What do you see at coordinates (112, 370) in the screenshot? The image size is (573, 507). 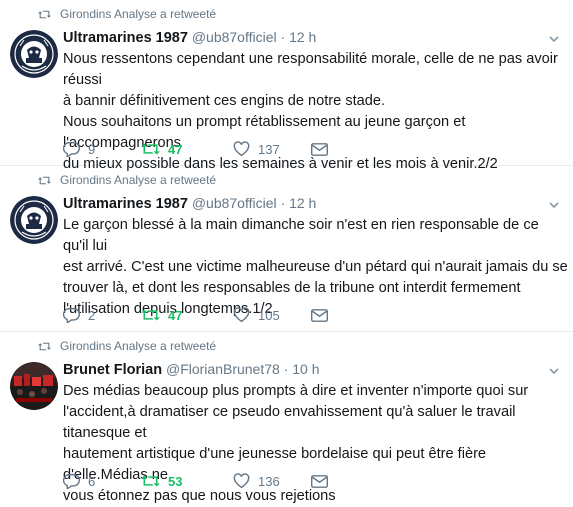 I see `author-name: Brunet Florian` at bounding box center [112, 370].